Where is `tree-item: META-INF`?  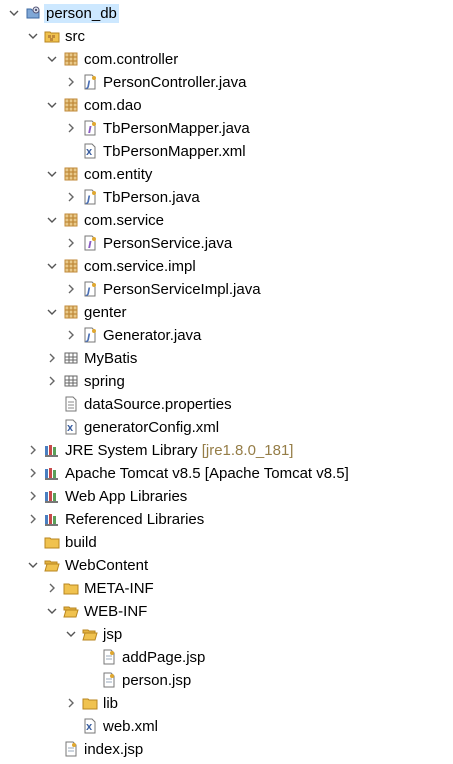 tree-item: META-INF is located at coordinates (226, 588).